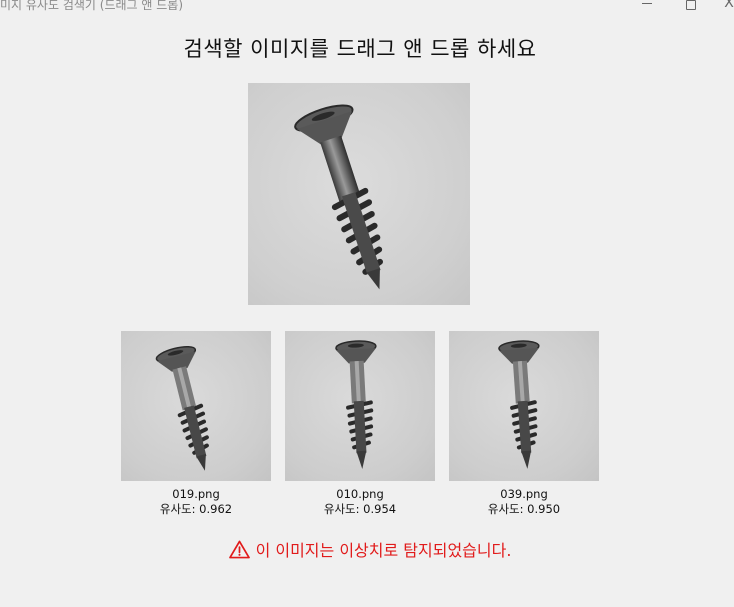 The image size is (734, 607). I want to click on result-similarity: 유사도: 0.962, so click(196, 508).